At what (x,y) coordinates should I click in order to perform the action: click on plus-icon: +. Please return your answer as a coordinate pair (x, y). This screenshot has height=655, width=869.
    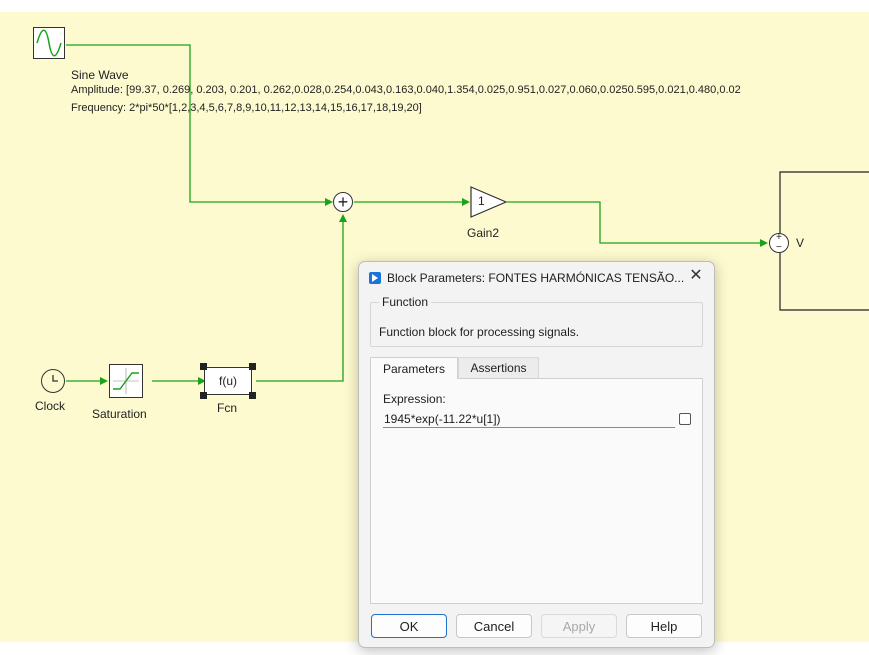
    Looking at the image, I should click on (343, 202).